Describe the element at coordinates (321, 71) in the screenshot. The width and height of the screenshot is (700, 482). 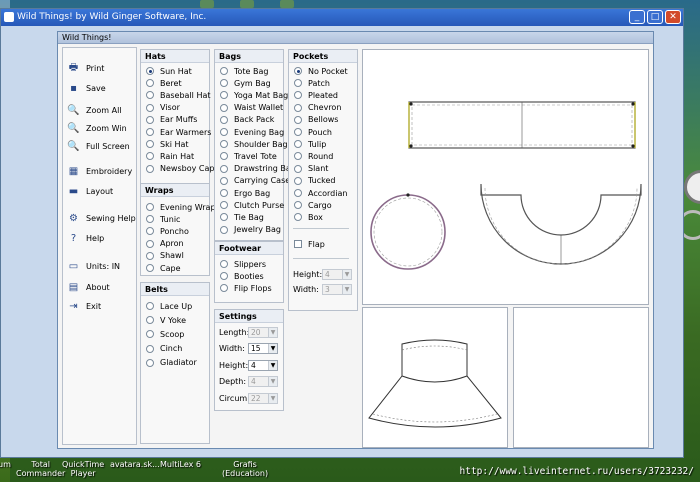
I see `pockets-option-no-pocket: No Pocket` at that location.